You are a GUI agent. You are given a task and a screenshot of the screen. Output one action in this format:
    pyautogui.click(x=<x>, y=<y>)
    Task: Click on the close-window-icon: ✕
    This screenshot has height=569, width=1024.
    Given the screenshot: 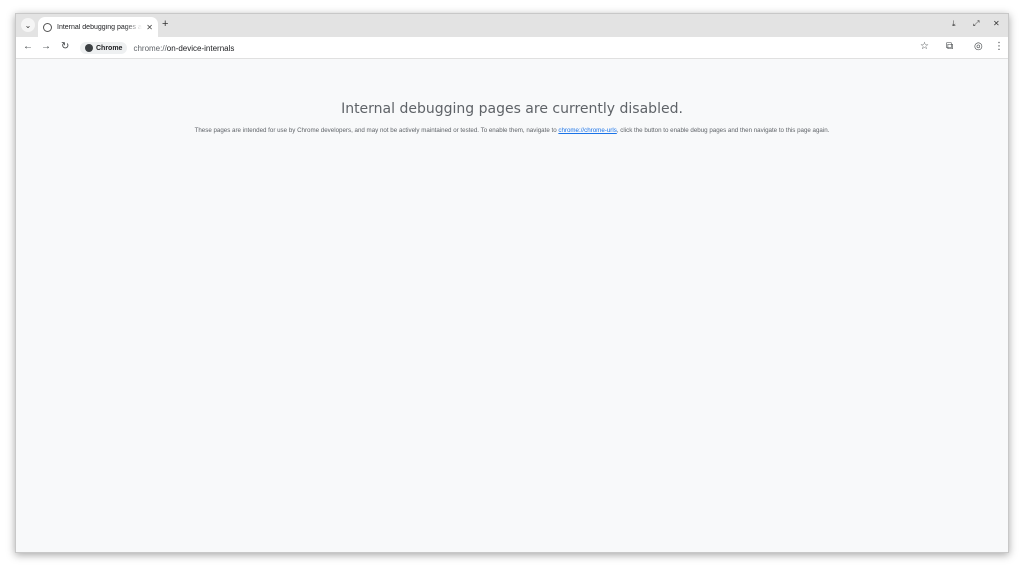 What is the action you would take?
    pyautogui.click(x=996, y=23)
    